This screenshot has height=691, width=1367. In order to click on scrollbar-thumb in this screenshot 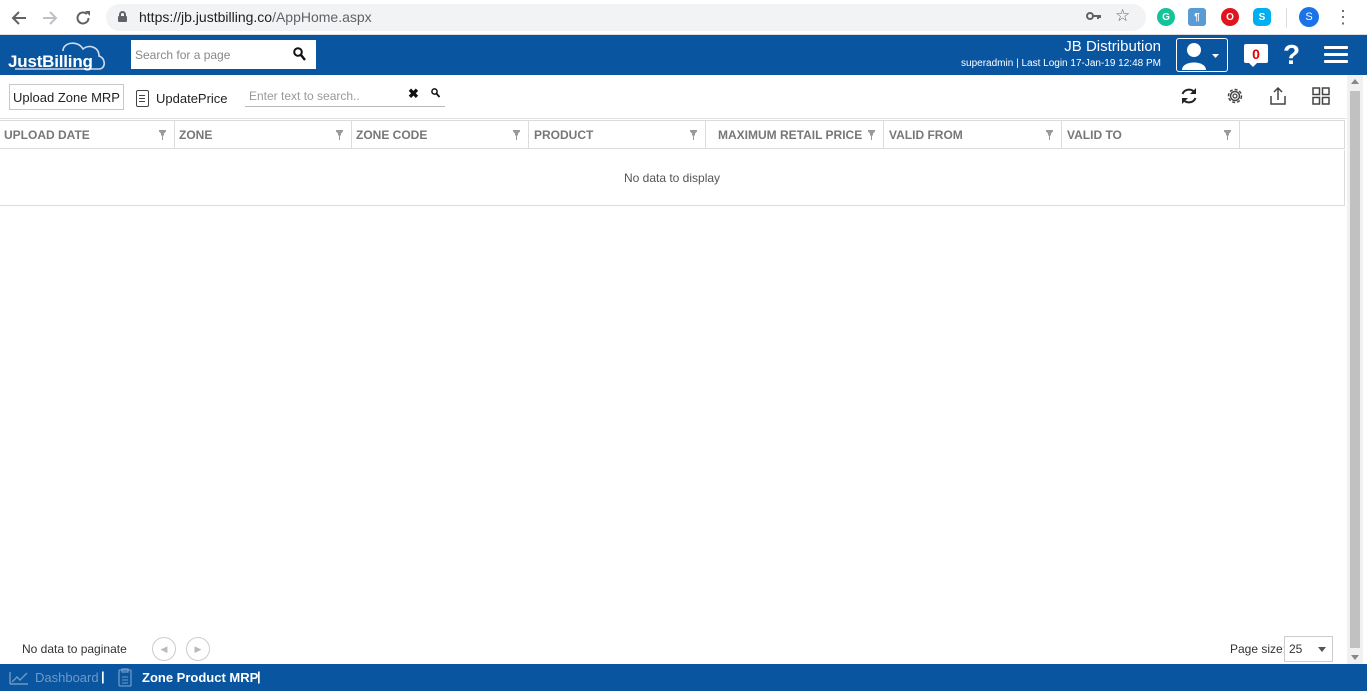, I will do `click(1355, 369)`.